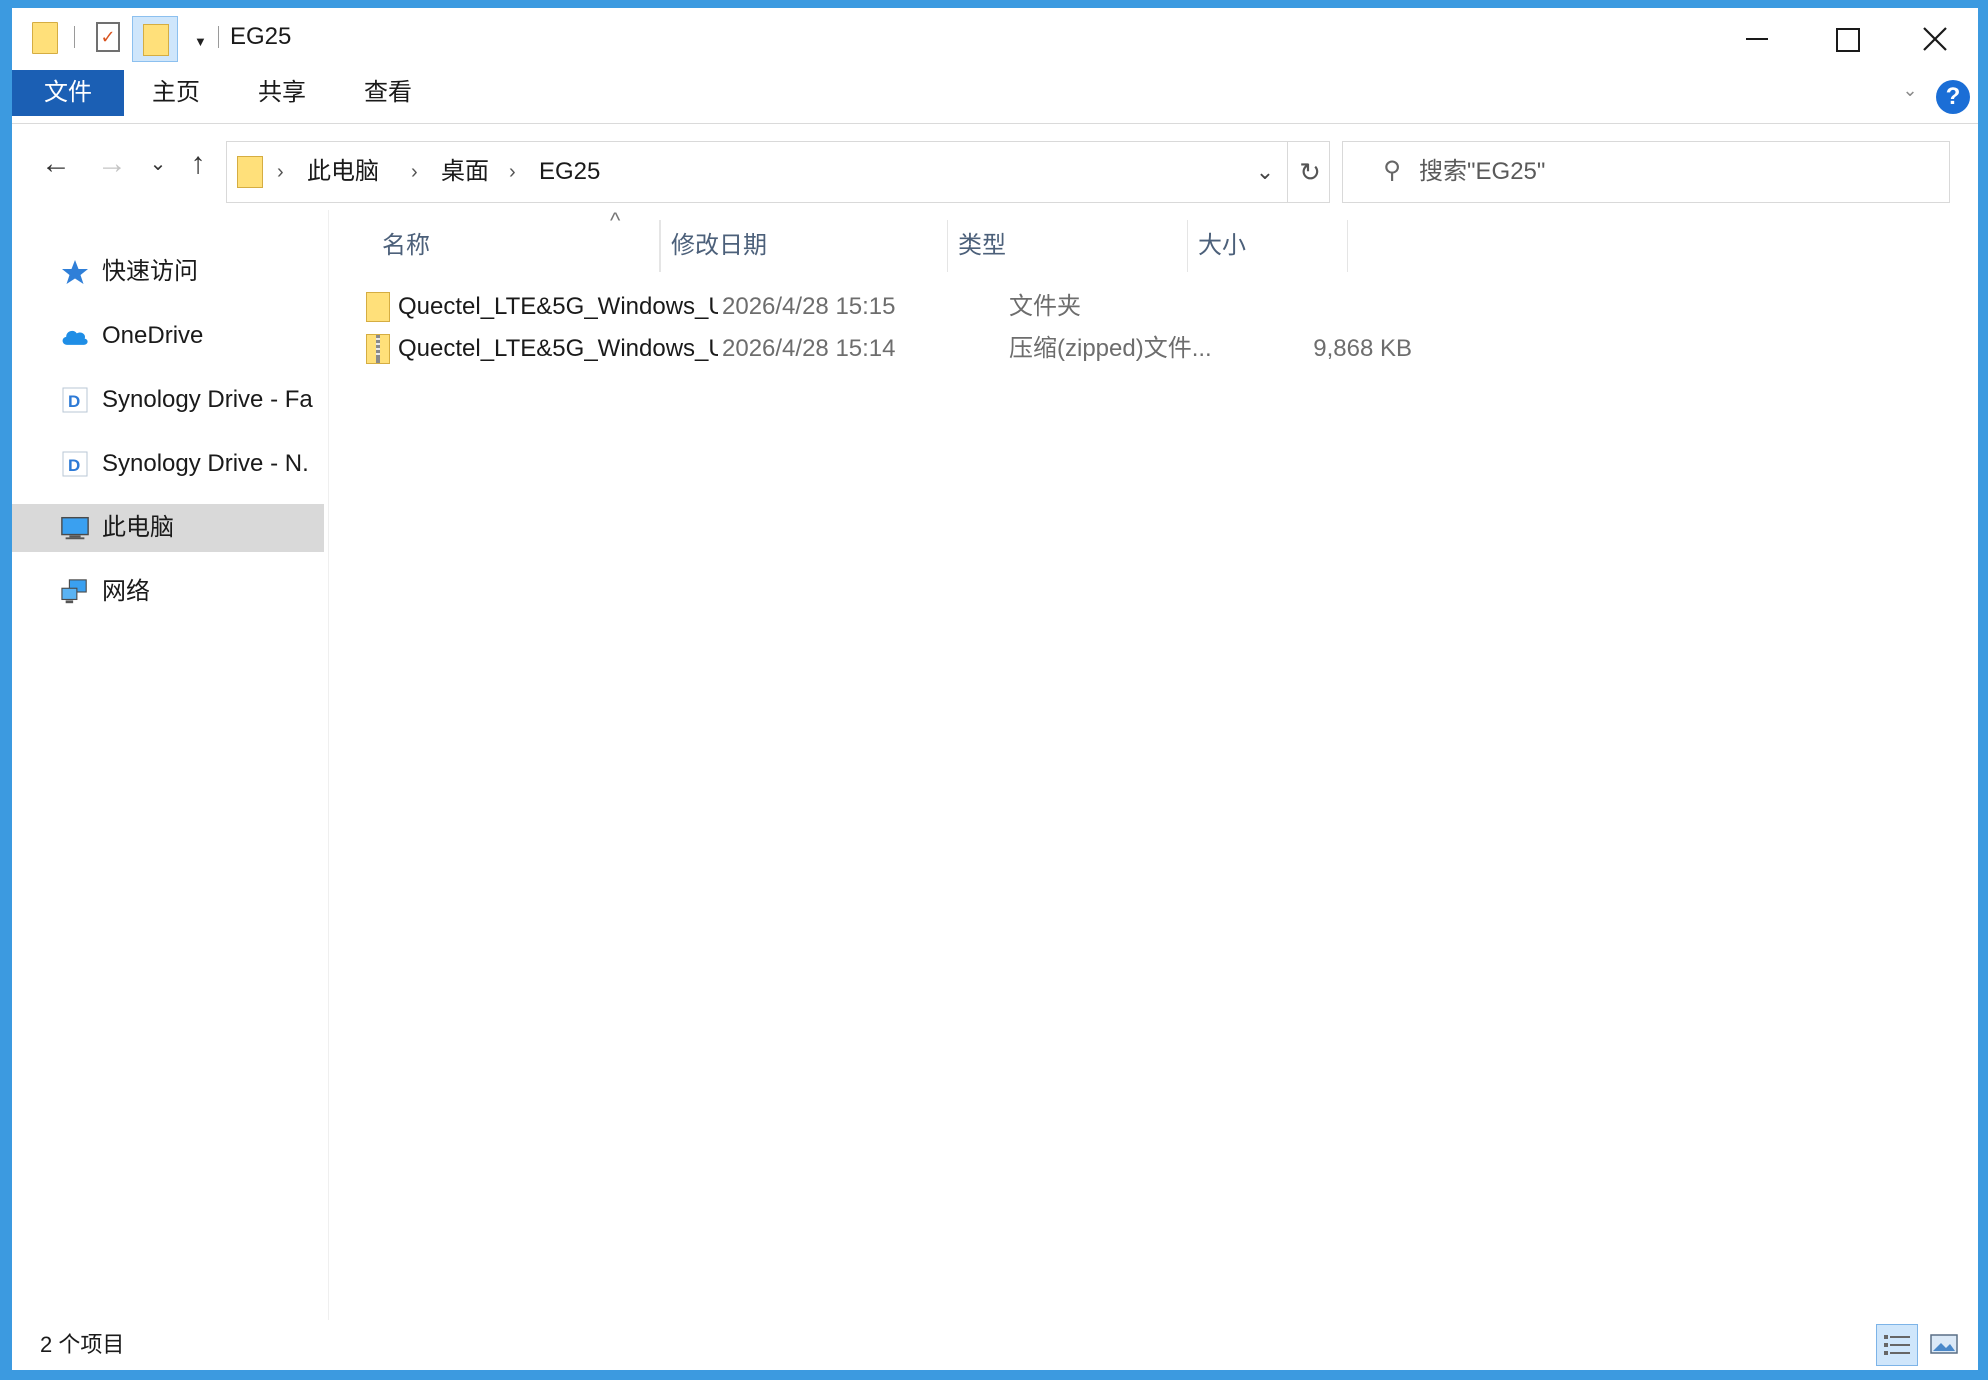  I want to click on sidebar-item-label: 网络, so click(126, 591).